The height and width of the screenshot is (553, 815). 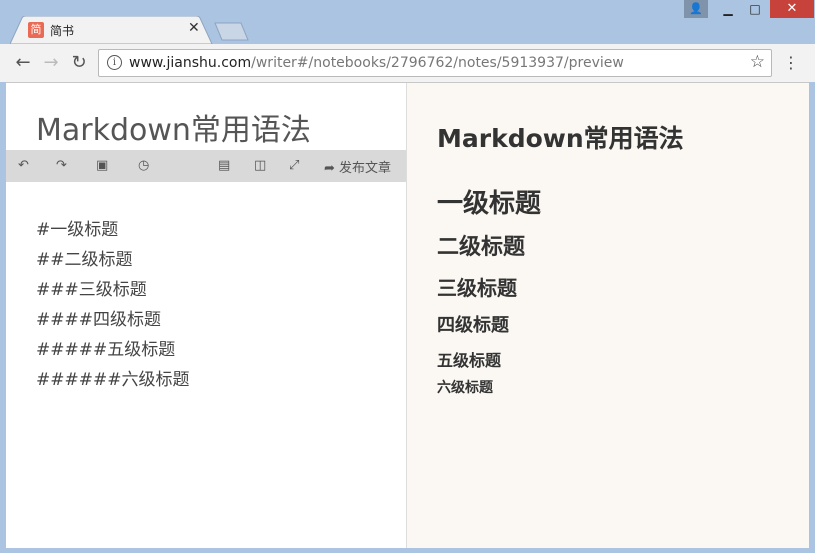 I want to click on browser-tab: 简 简书 ✕, so click(x=111, y=30).